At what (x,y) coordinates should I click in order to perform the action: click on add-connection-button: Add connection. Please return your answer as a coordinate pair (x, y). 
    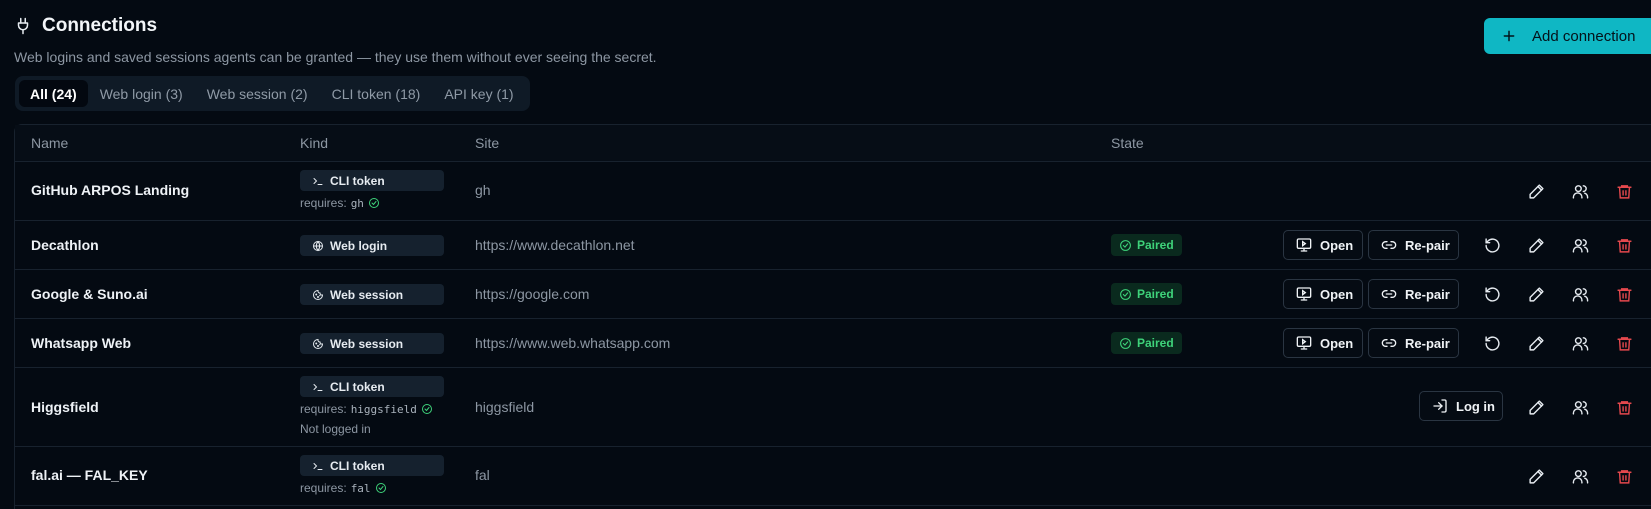
    Looking at the image, I should click on (1567, 36).